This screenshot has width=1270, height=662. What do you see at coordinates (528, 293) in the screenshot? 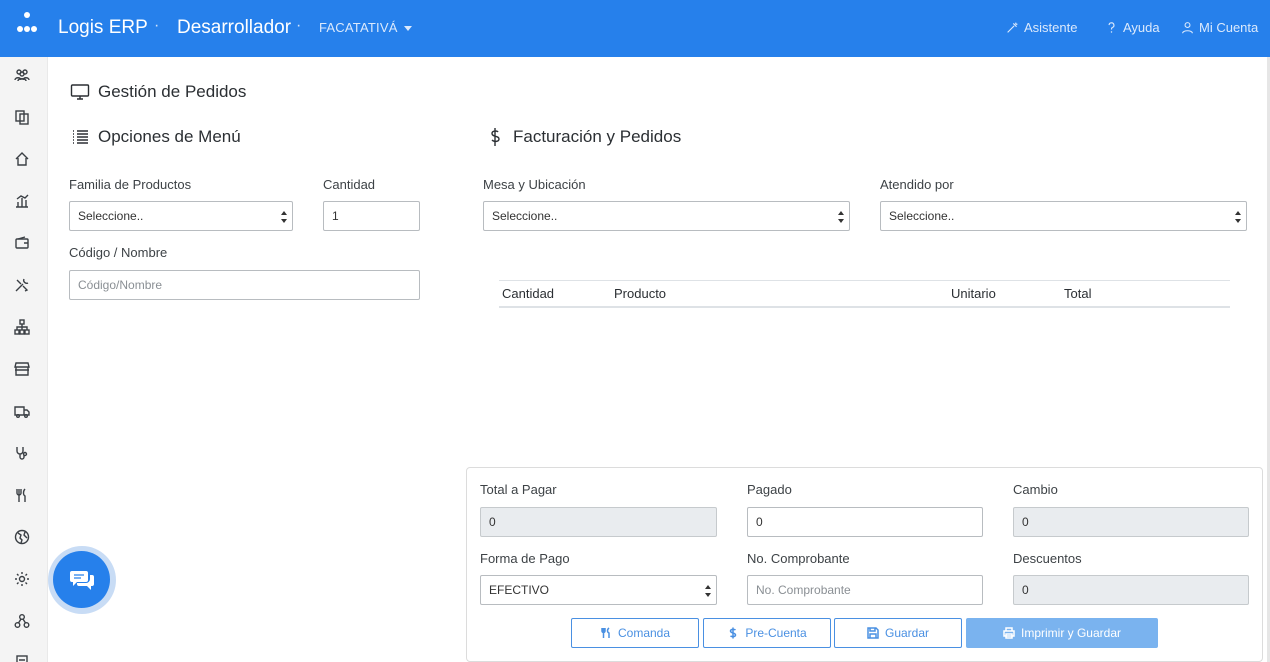
I see `column-header-quantity: Cantidad` at bounding box center [528, 293].